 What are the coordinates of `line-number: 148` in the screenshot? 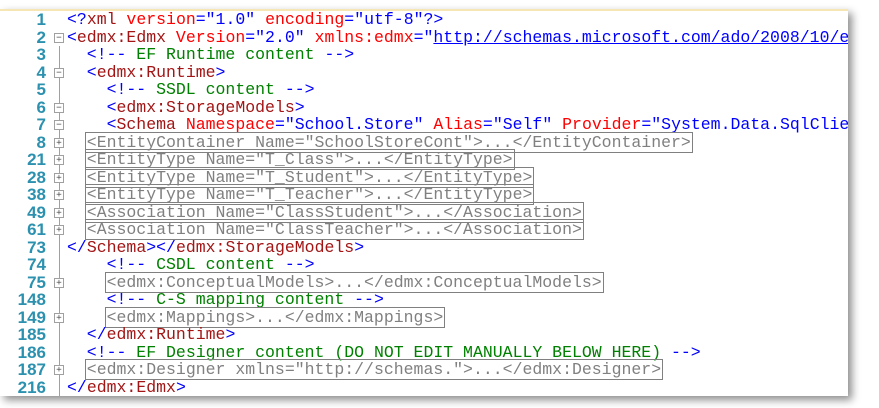 It's located at (31, 299).